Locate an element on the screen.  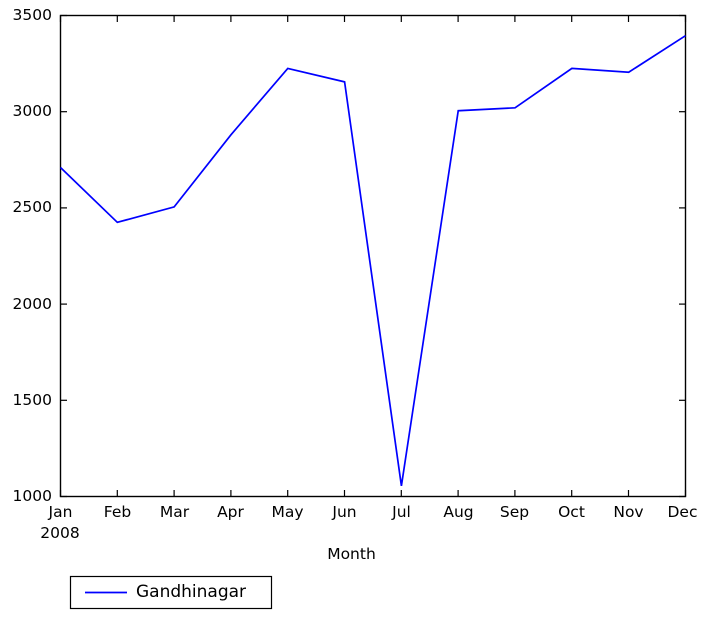
legend-label-gandhinagar: Gandhinagar is located at coordinates (191, 592).